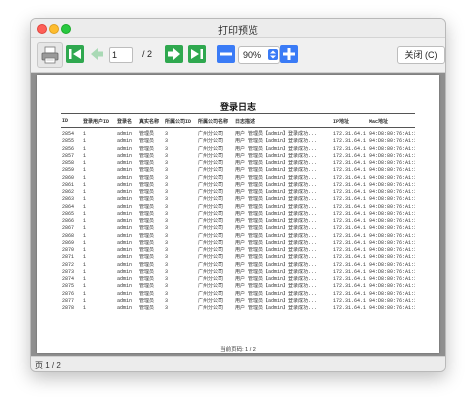 The height and width of the screenshot is (409, 474). I want to click on close-button: 关闭 (C), so click(421, 55).